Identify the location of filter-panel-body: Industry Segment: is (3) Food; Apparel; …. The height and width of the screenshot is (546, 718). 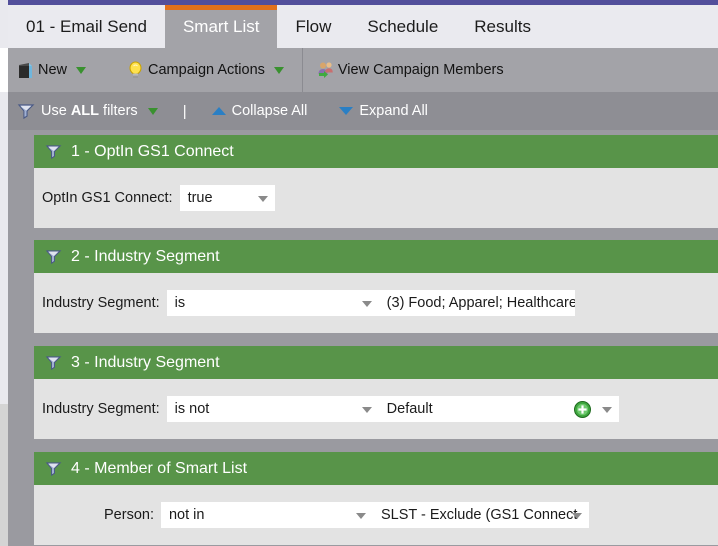
(376, 303).